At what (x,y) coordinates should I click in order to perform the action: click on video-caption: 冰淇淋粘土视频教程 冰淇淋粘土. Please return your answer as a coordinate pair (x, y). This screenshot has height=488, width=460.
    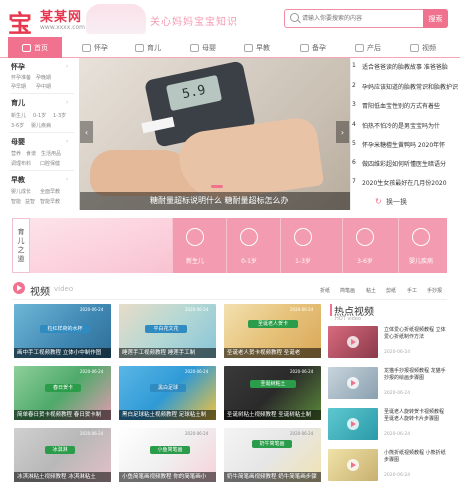
    Looking at the image, I should click on (62, 477).